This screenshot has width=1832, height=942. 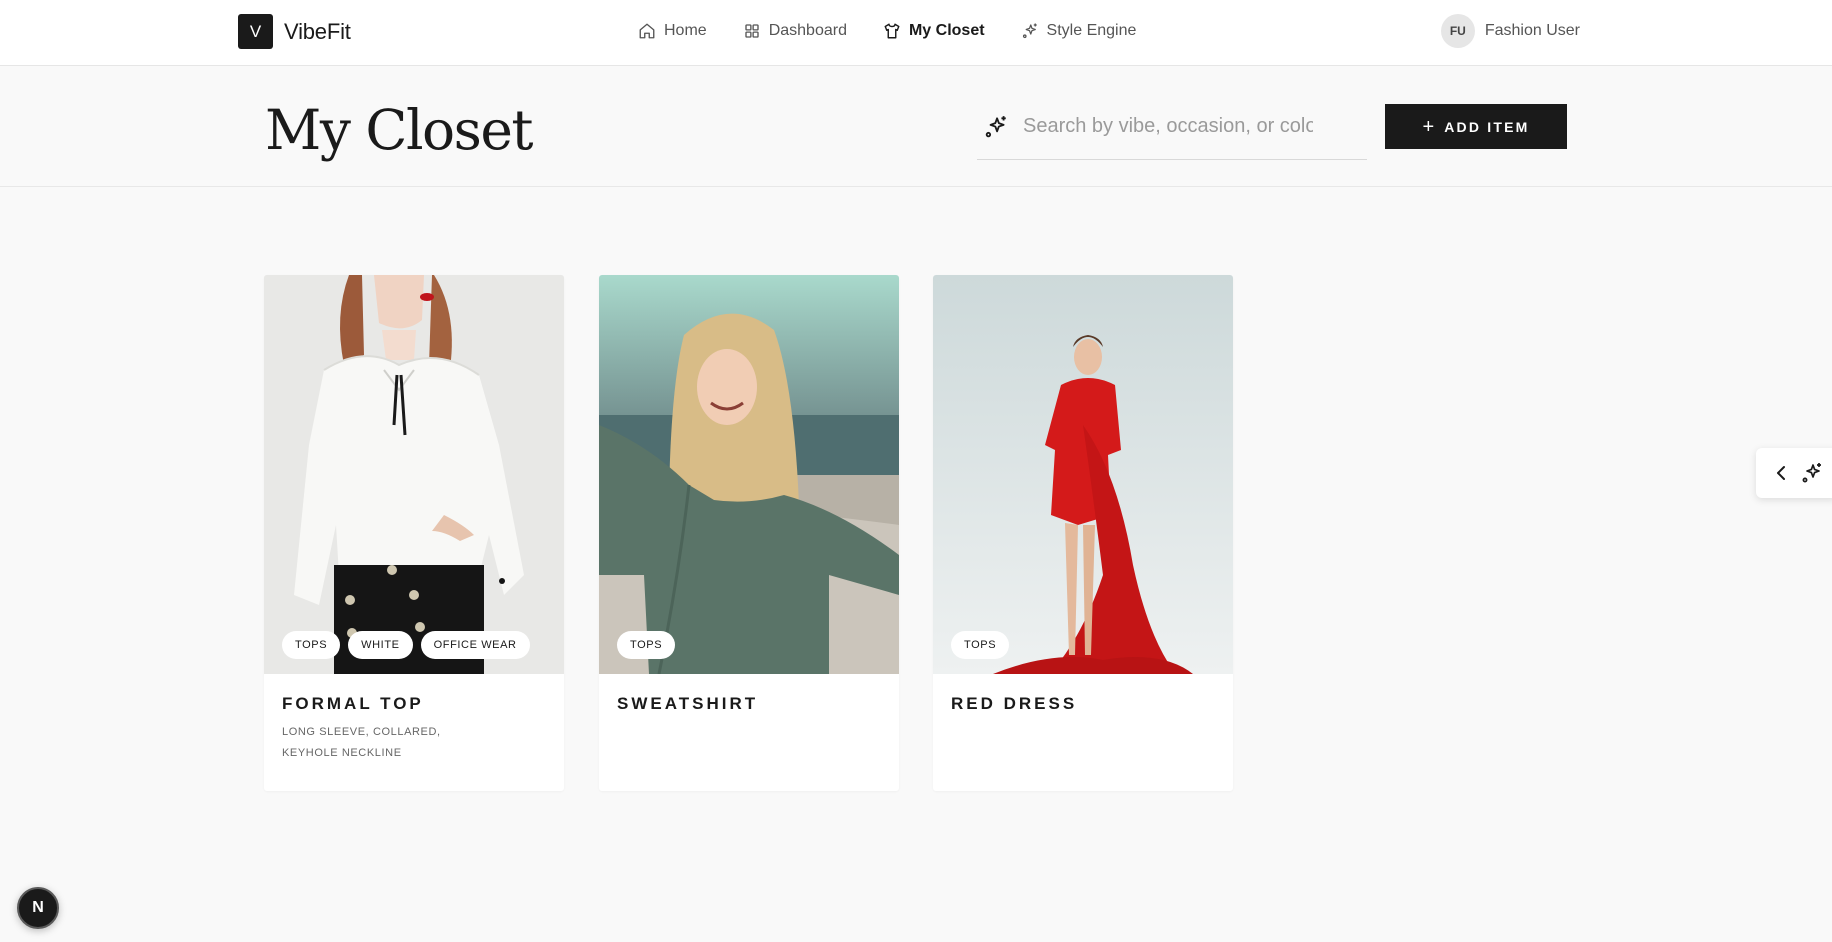 I want to click on brand: V VibeFit, so click(x=294, y=31).